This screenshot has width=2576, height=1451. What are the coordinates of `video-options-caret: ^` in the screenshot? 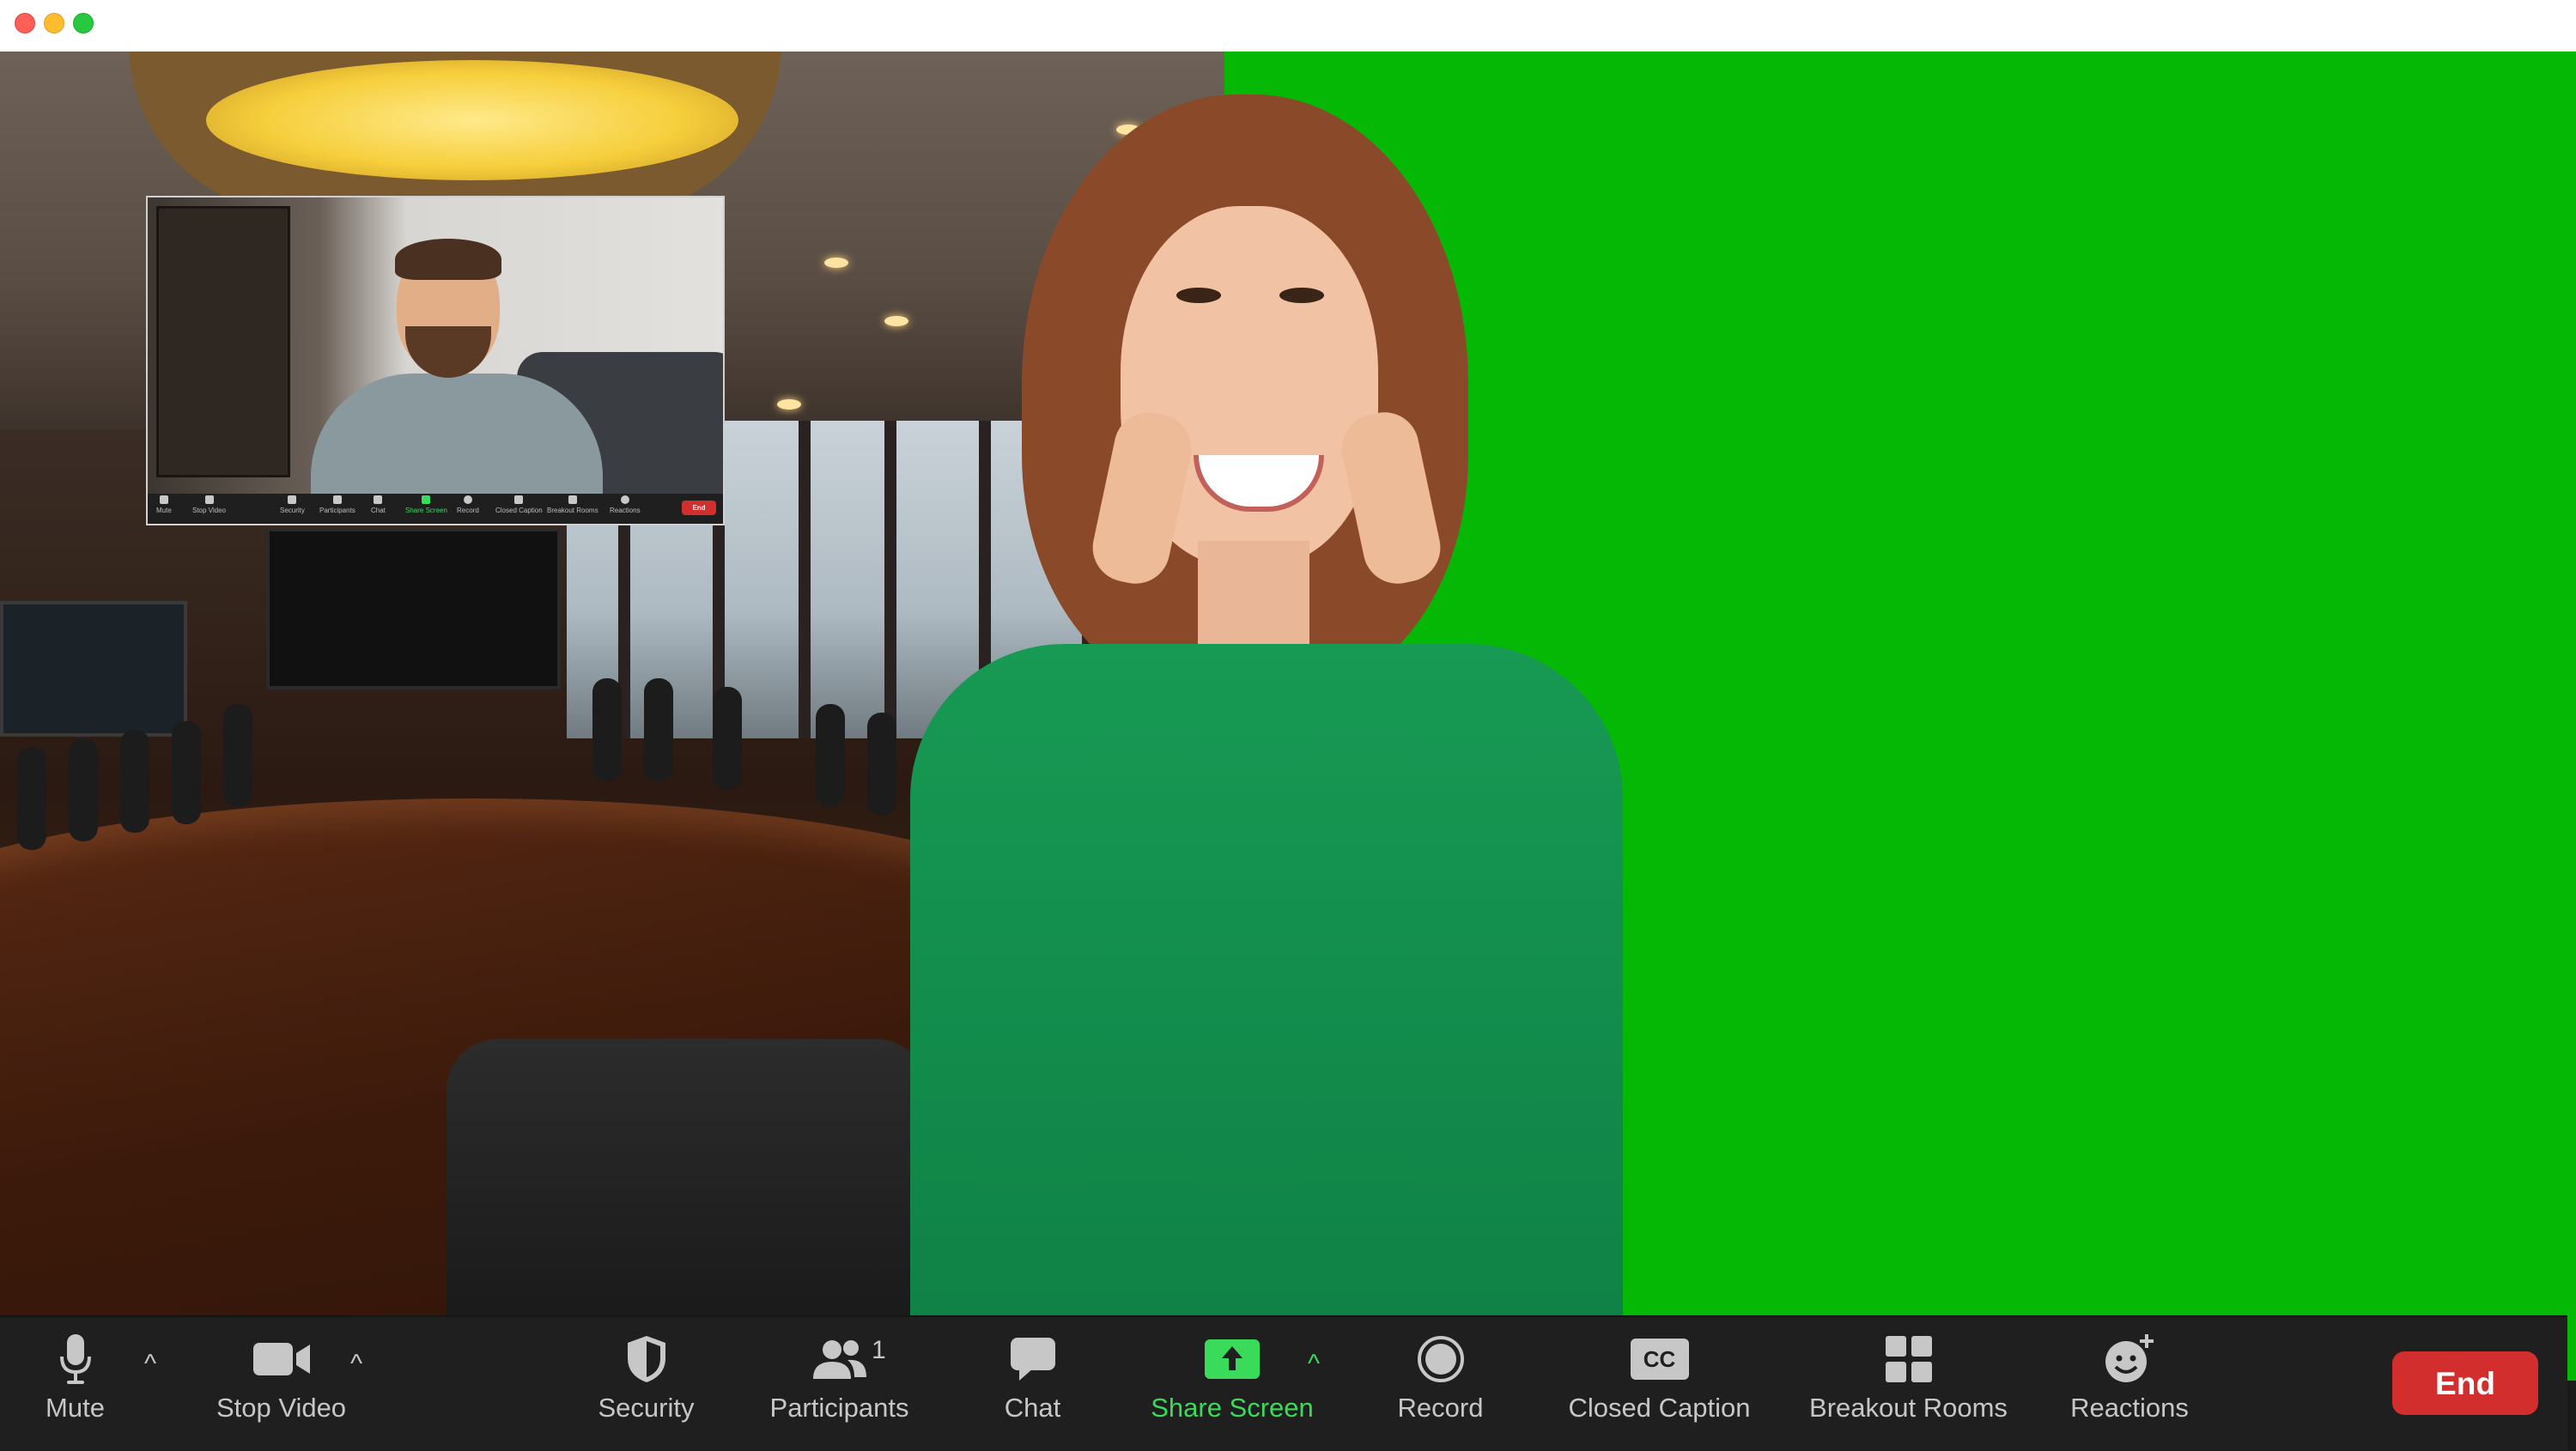 It's located at (356, 1364).